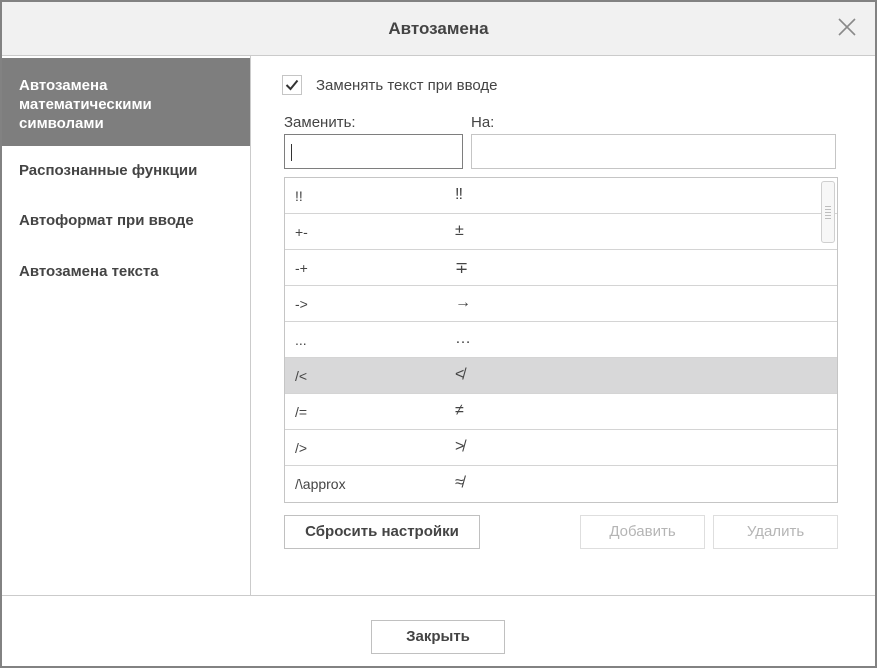 The image size is (877, 668). Describe the element at coordinates (653, 151) in the screenshot. I see `with-input` at that location.